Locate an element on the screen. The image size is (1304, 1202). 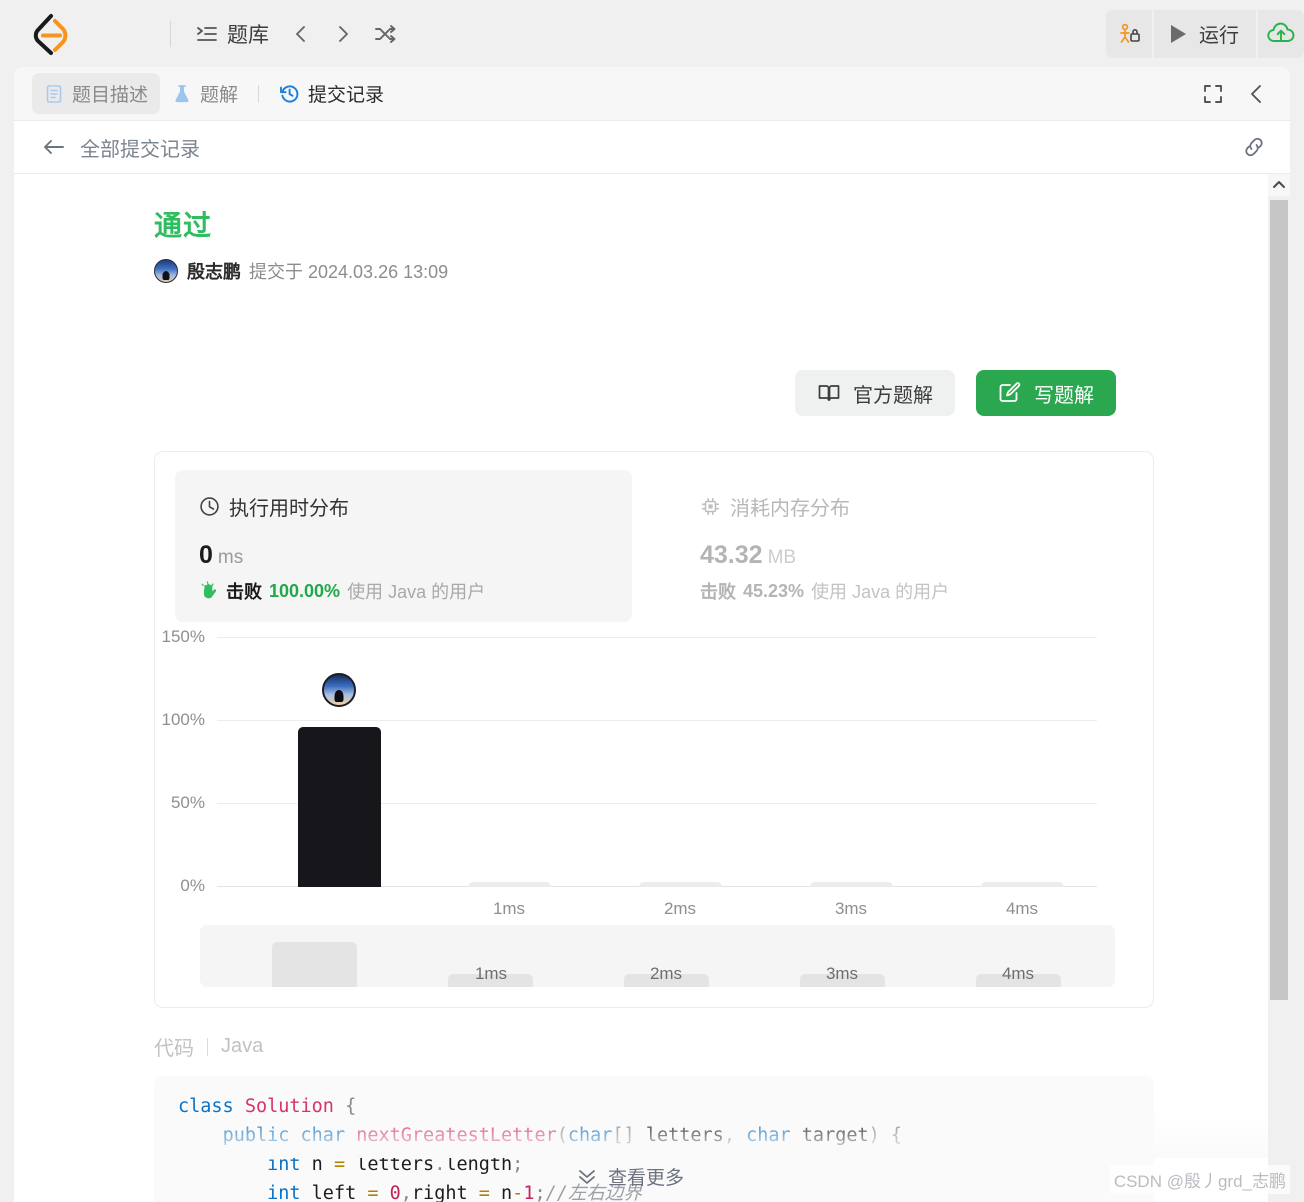
leetcode-logo-icon is located at coordinates (49, 34).